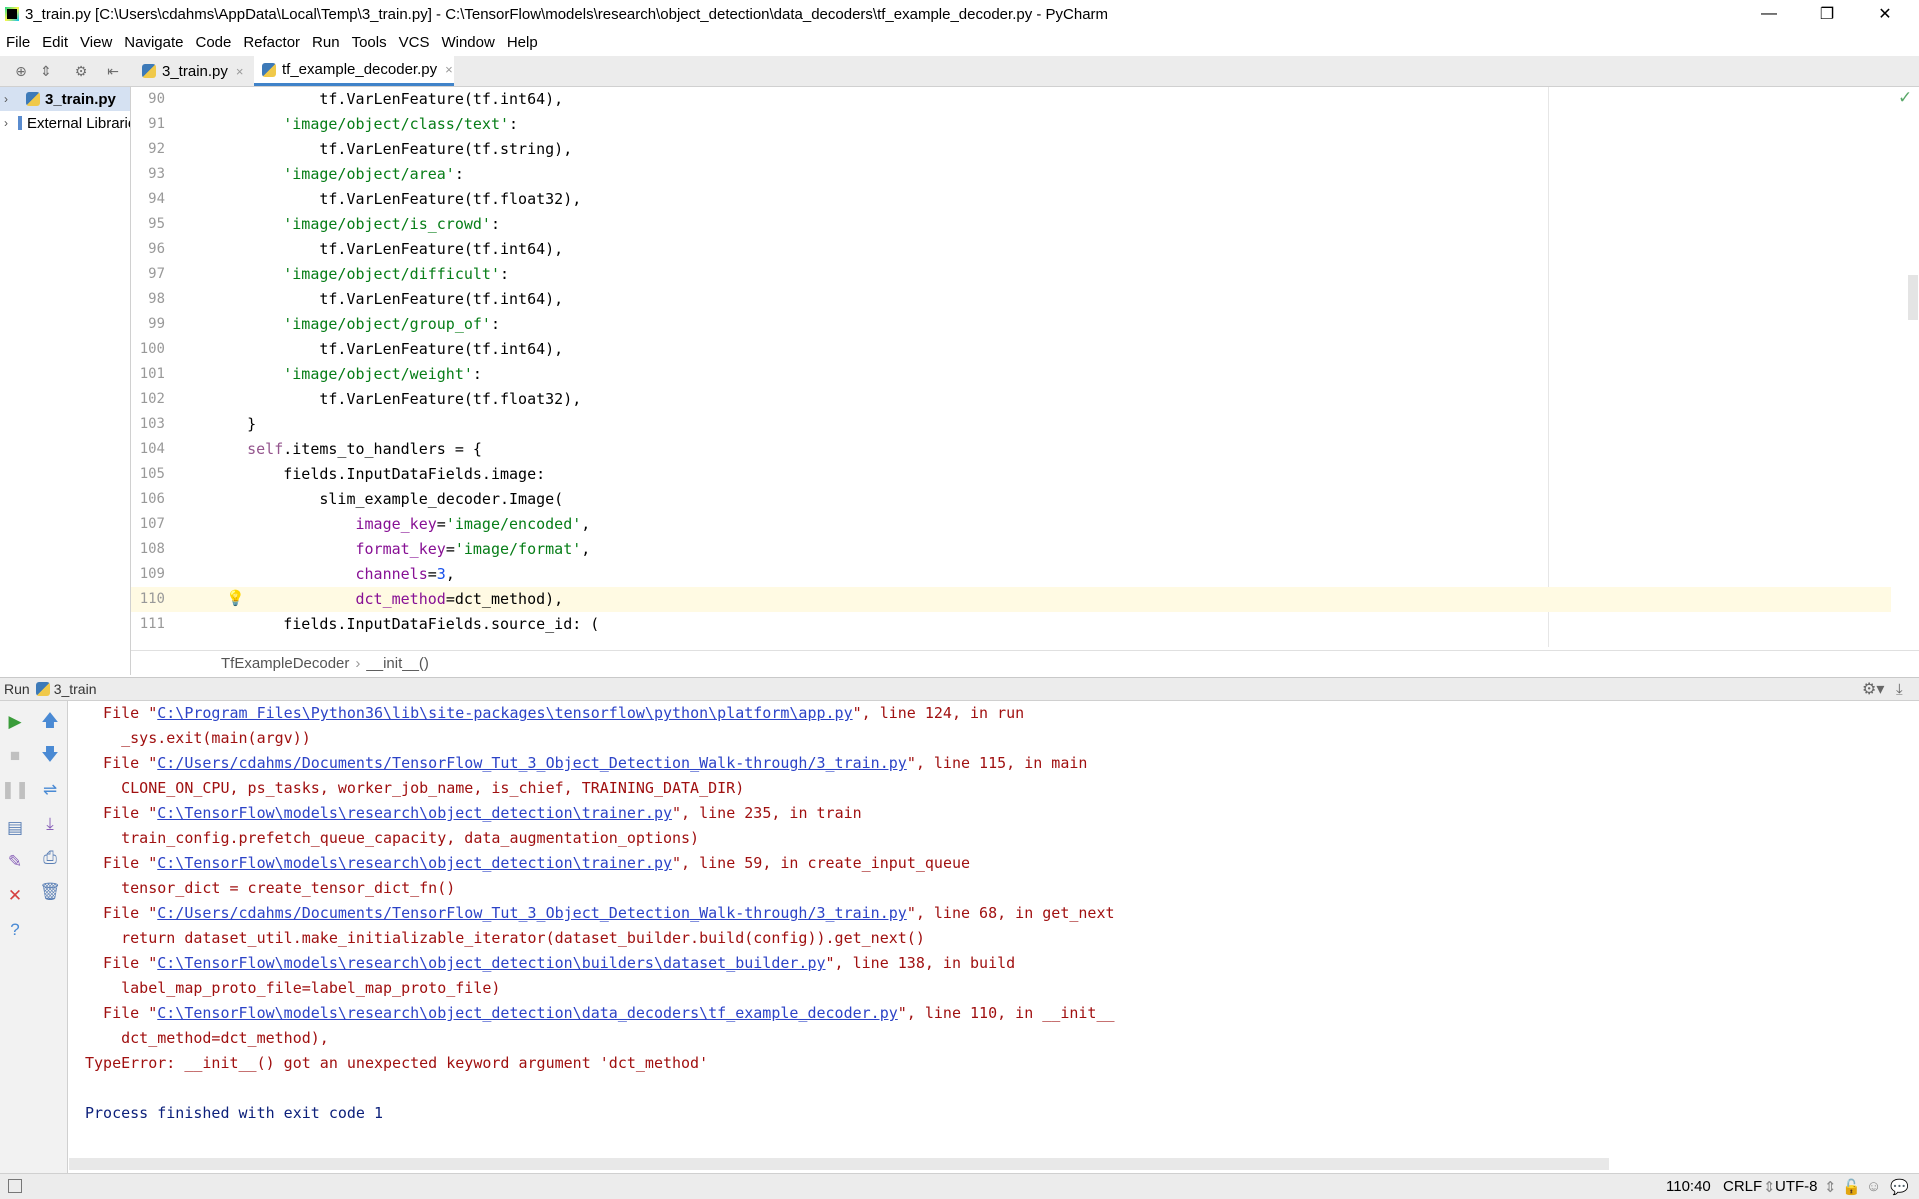 This screenshot has height=1199, width=1919. Describe the element at coordinates (50, 858) in the screenshot. I see `print-icon: ⎙` at that location.